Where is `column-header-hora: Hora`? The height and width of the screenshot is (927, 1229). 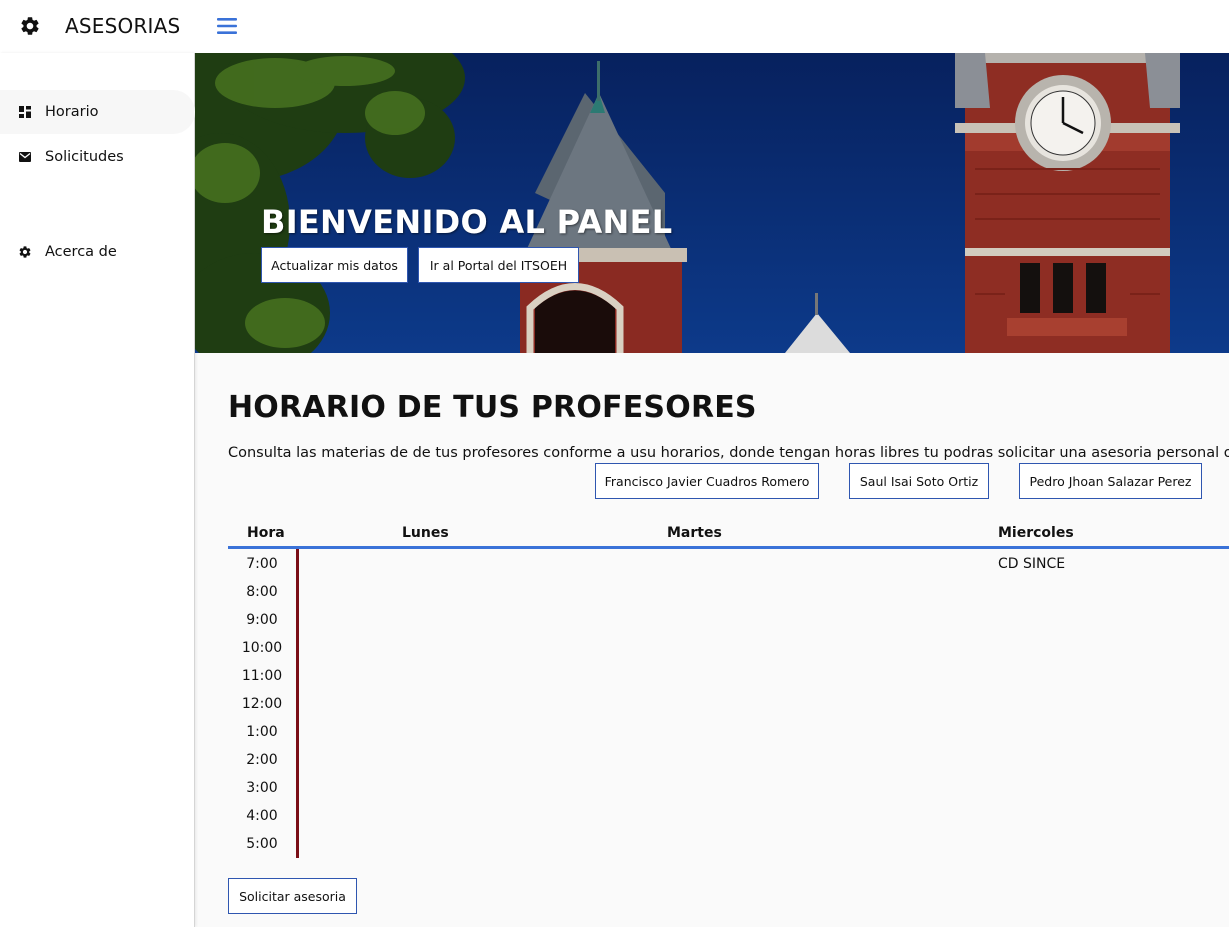
column-header-hora: Hora is located at coordinates (266, 533).